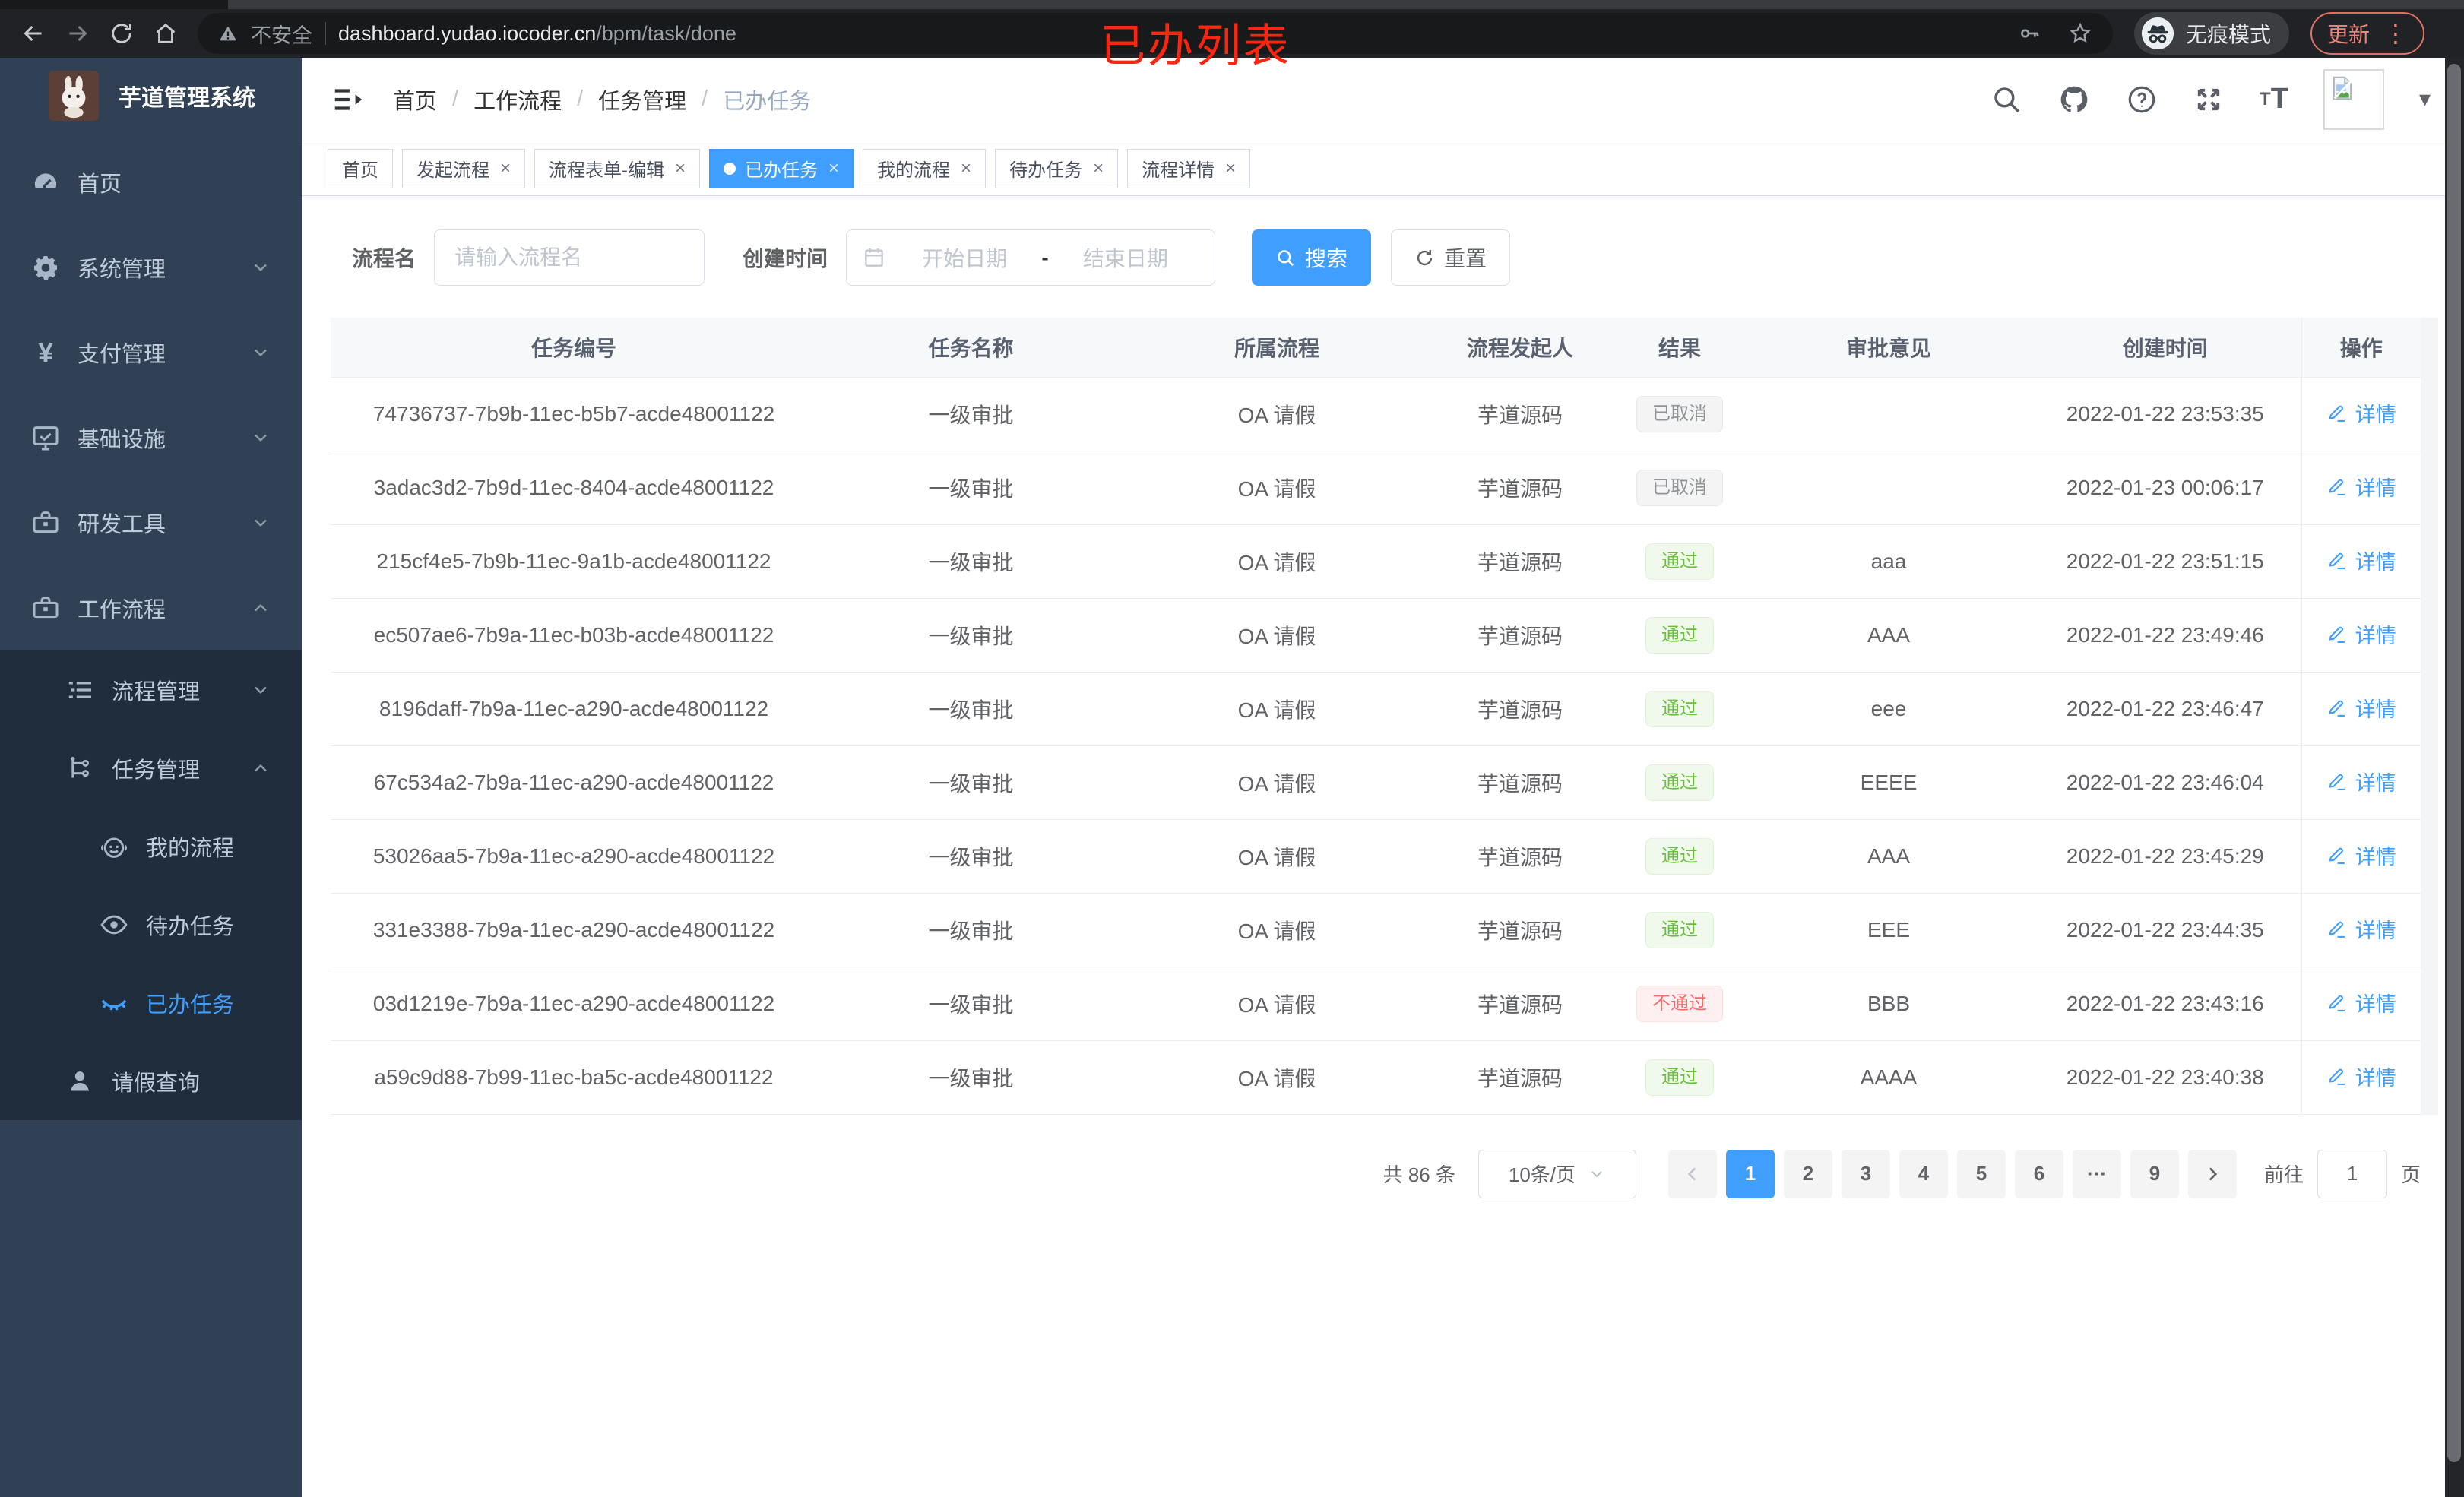 The width and height of the screenshot is (2464, 1497). Describe the element at coordinates (151, 182) in the screenshot. I see `sidebar-item-home: 首页` at that location.